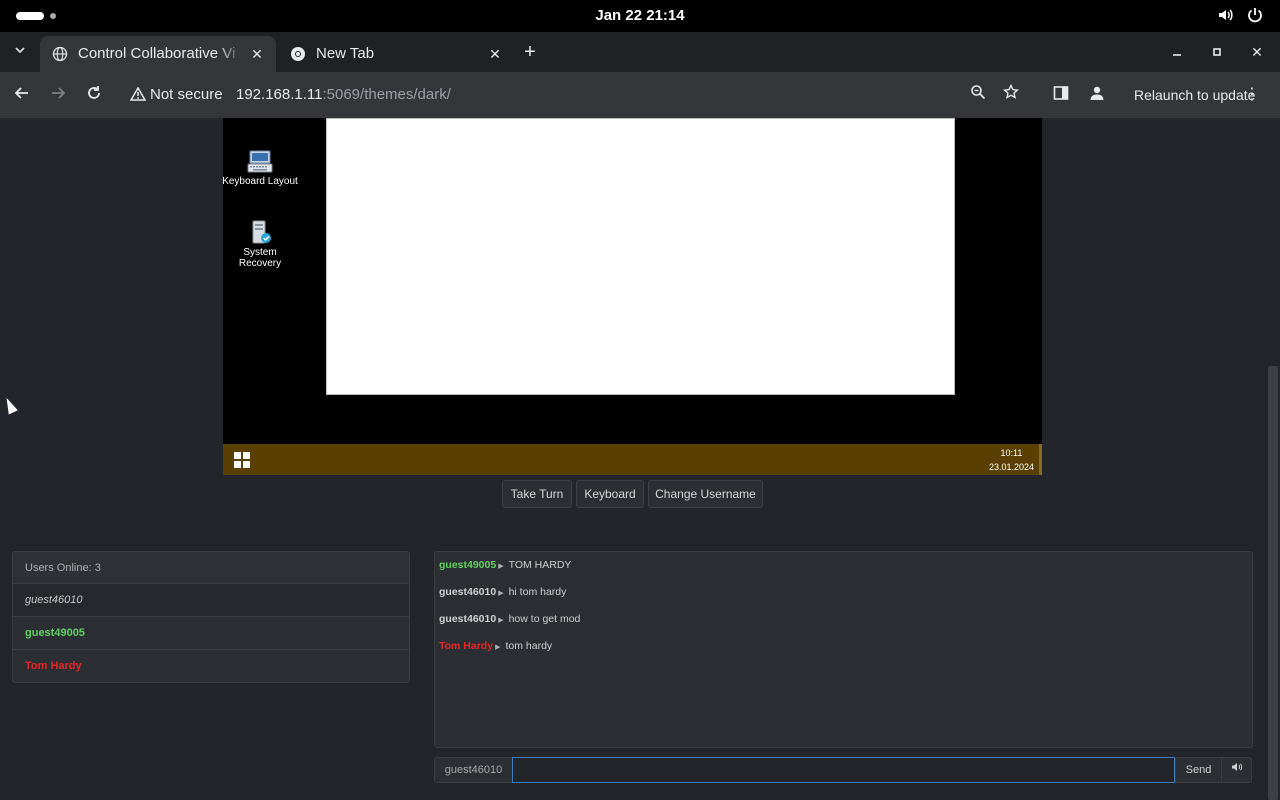 Image resolution: width=1280 pixels, height=800 pixels. I want to click on chat-text: hi tom hardy, so click(537, 592).